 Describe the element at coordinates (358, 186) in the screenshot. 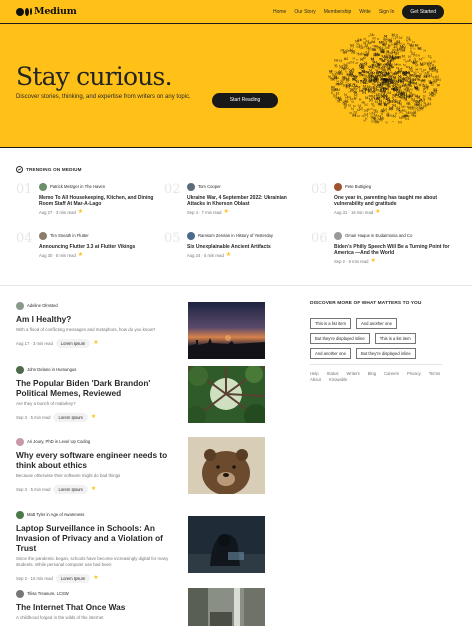

I see `trending-author: Pete Buttigieg` at that location.